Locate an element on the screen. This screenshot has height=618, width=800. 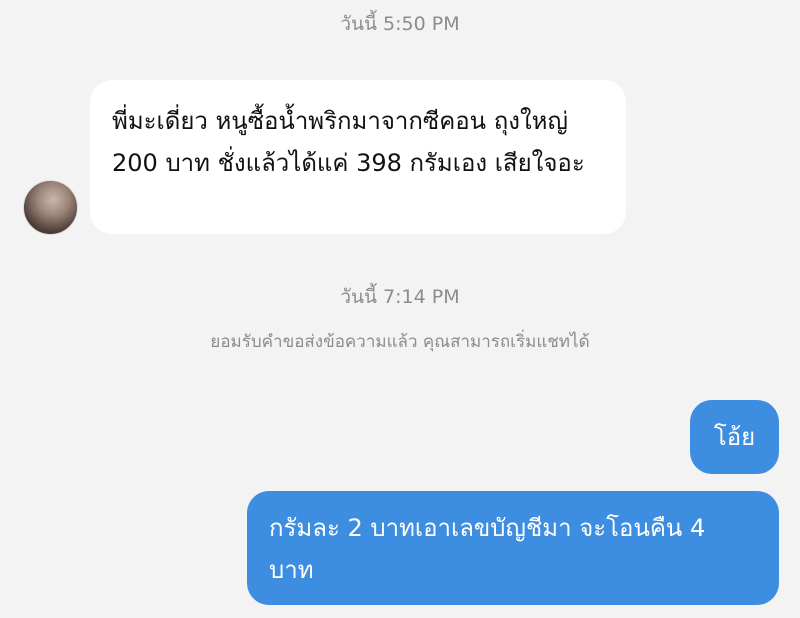
outgoing-message-bubble: โอ้ย is located at coordinates (734, 437).